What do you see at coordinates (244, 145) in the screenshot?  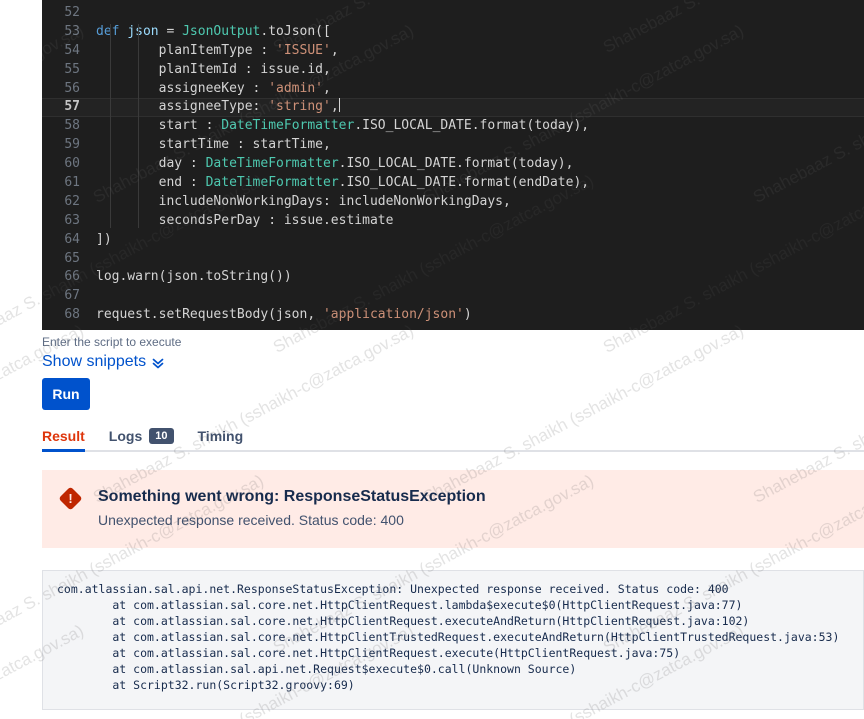 I see `code-text: startTime : startTime,` at bounding box center [244, 145].